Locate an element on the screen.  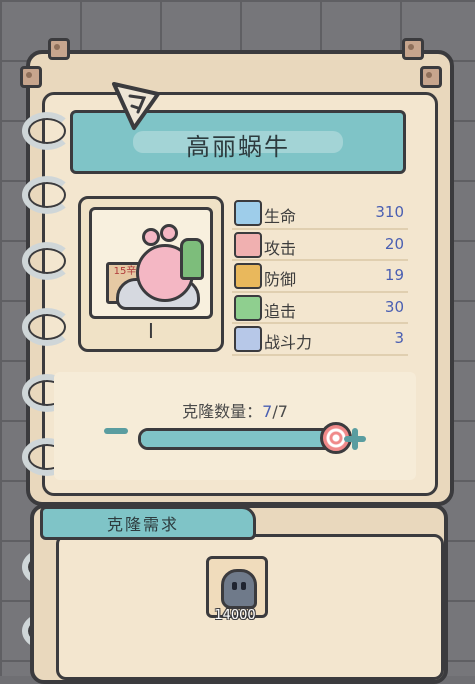
clone-count-box: 克隆数量：7/7 is located at coordinates (235, 426).